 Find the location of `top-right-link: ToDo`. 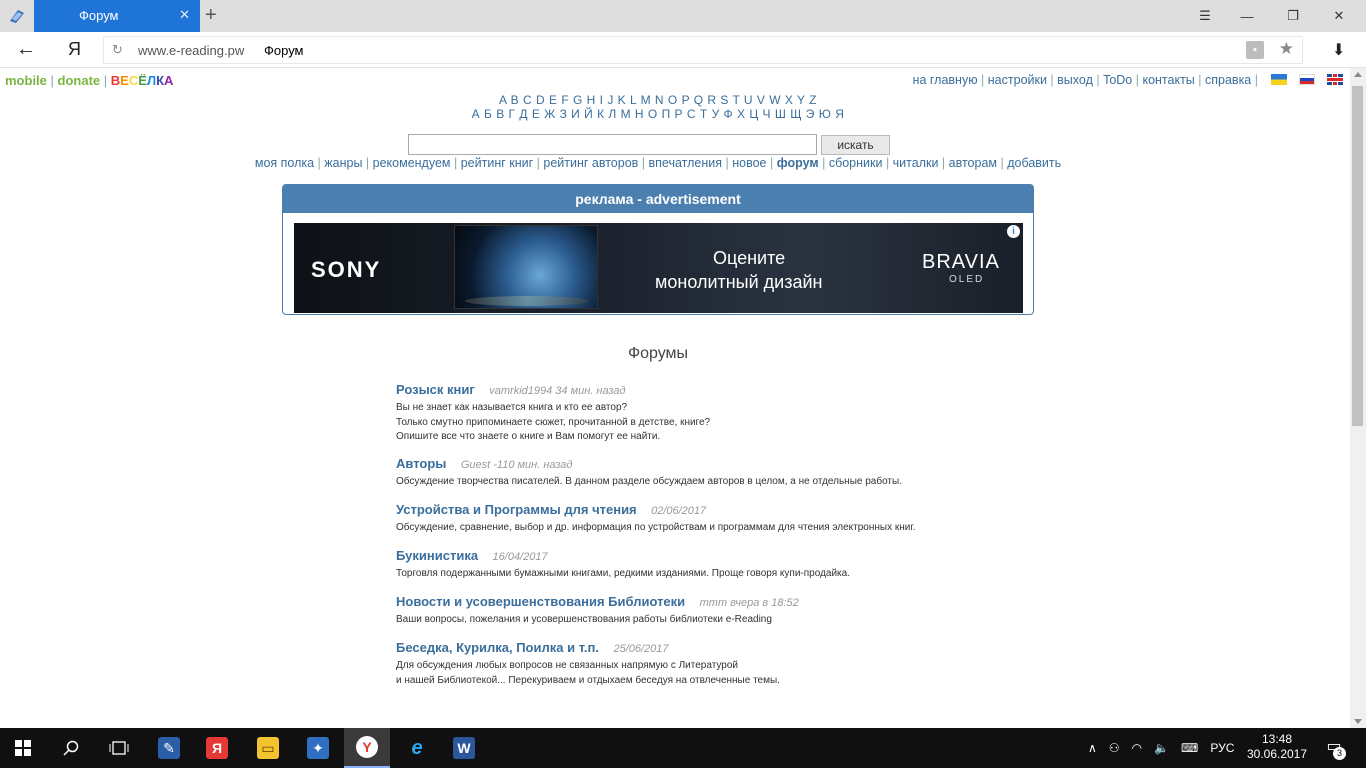

top-right-link: ToDo is located at coordinates (1117, 80).